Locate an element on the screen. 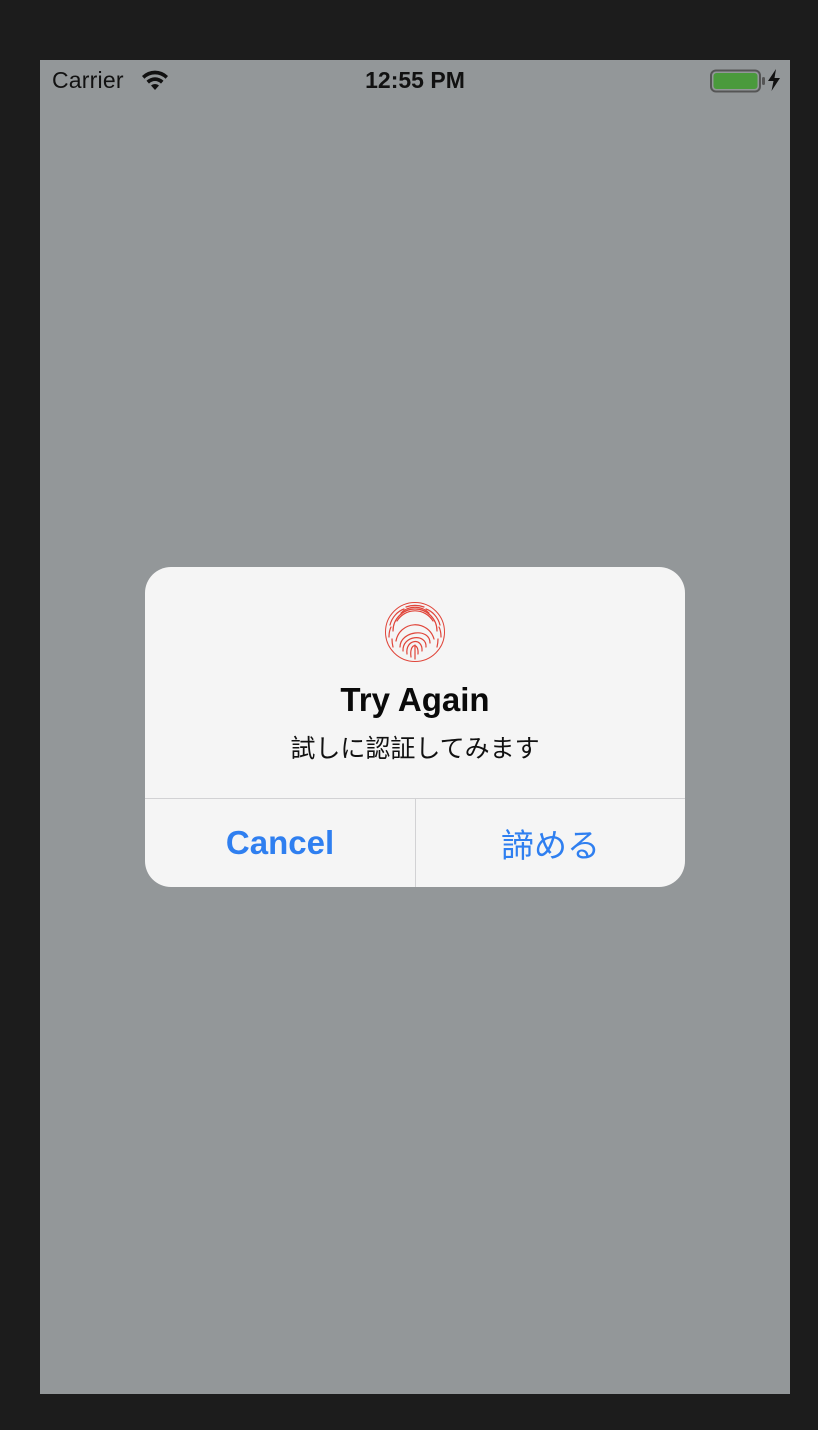 This screenshot has height=1430, width=818. alert-body: Try Again 試しに認証してみます is located at coordinates (415, 682).